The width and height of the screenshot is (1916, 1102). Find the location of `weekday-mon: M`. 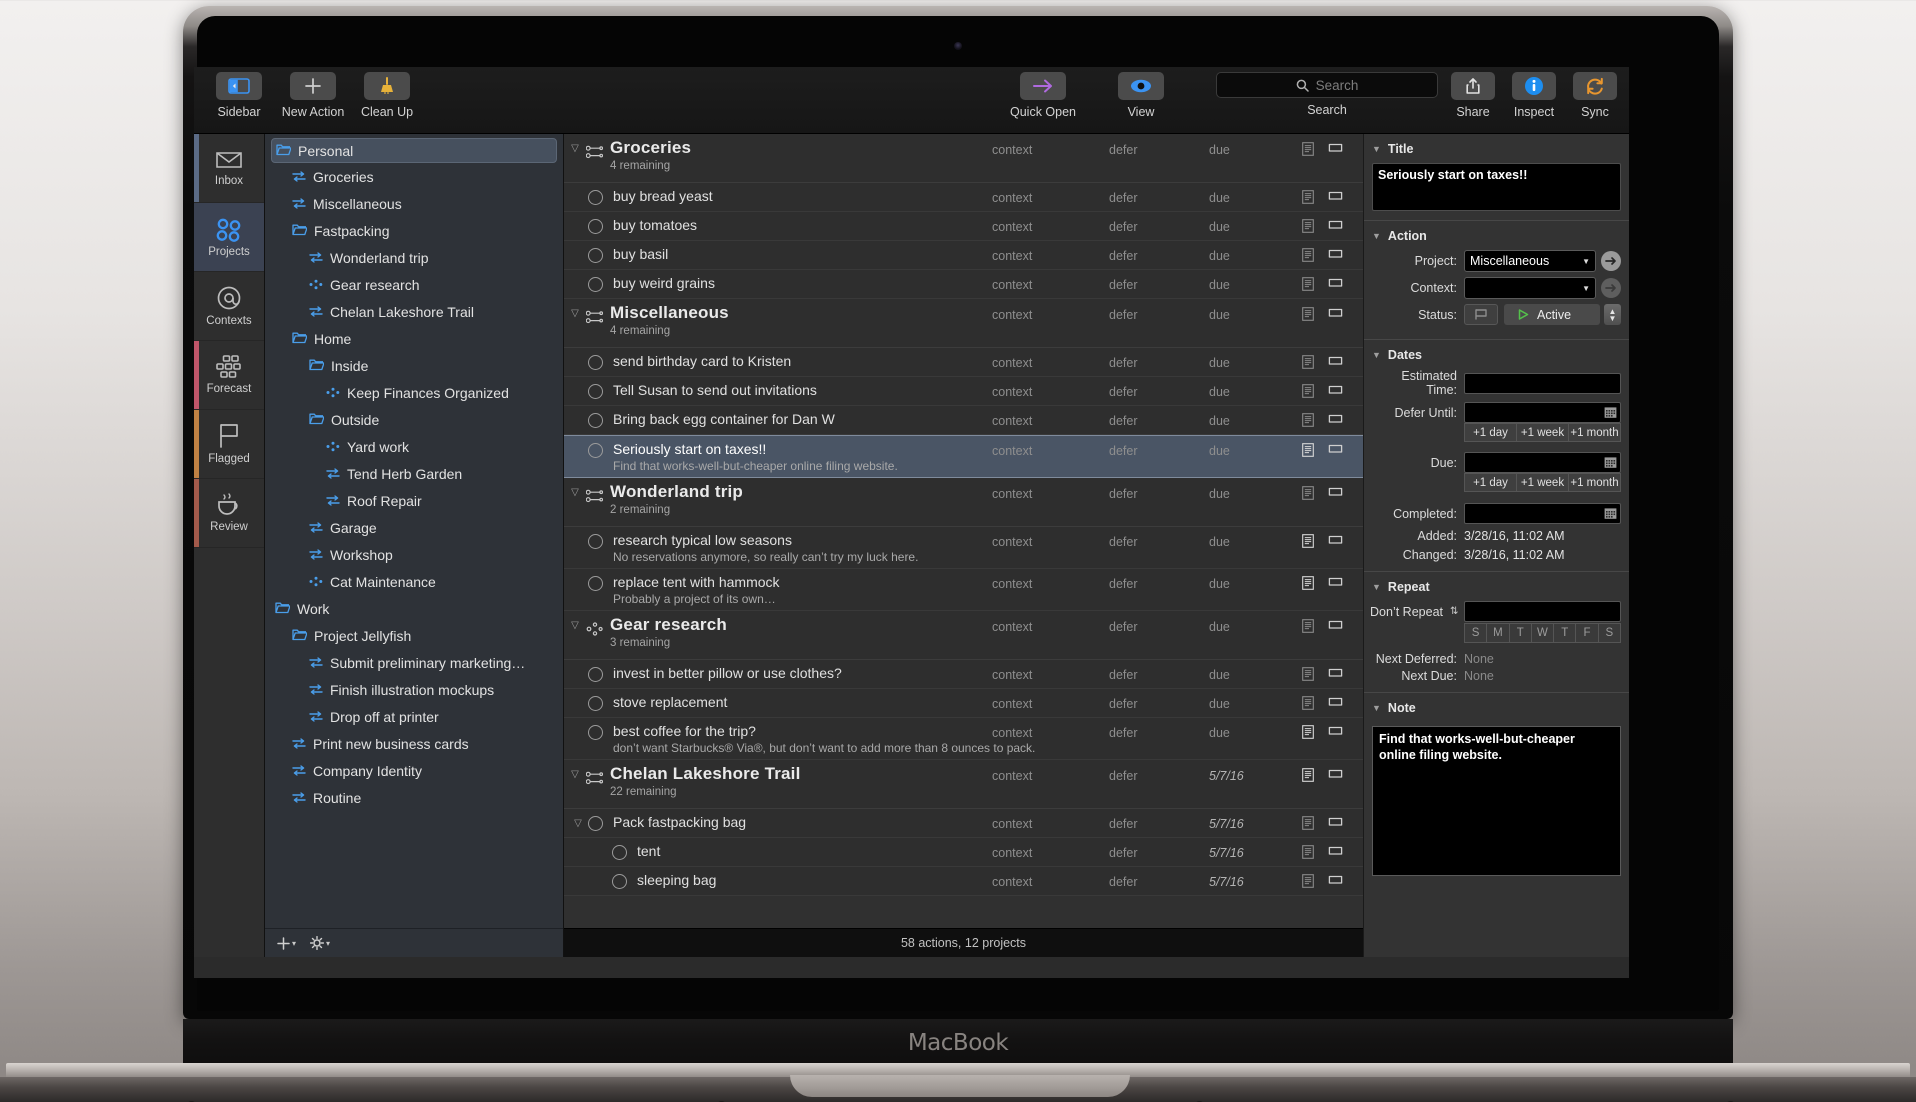

weekday-mon: M is located at coordinates (1498, 633).